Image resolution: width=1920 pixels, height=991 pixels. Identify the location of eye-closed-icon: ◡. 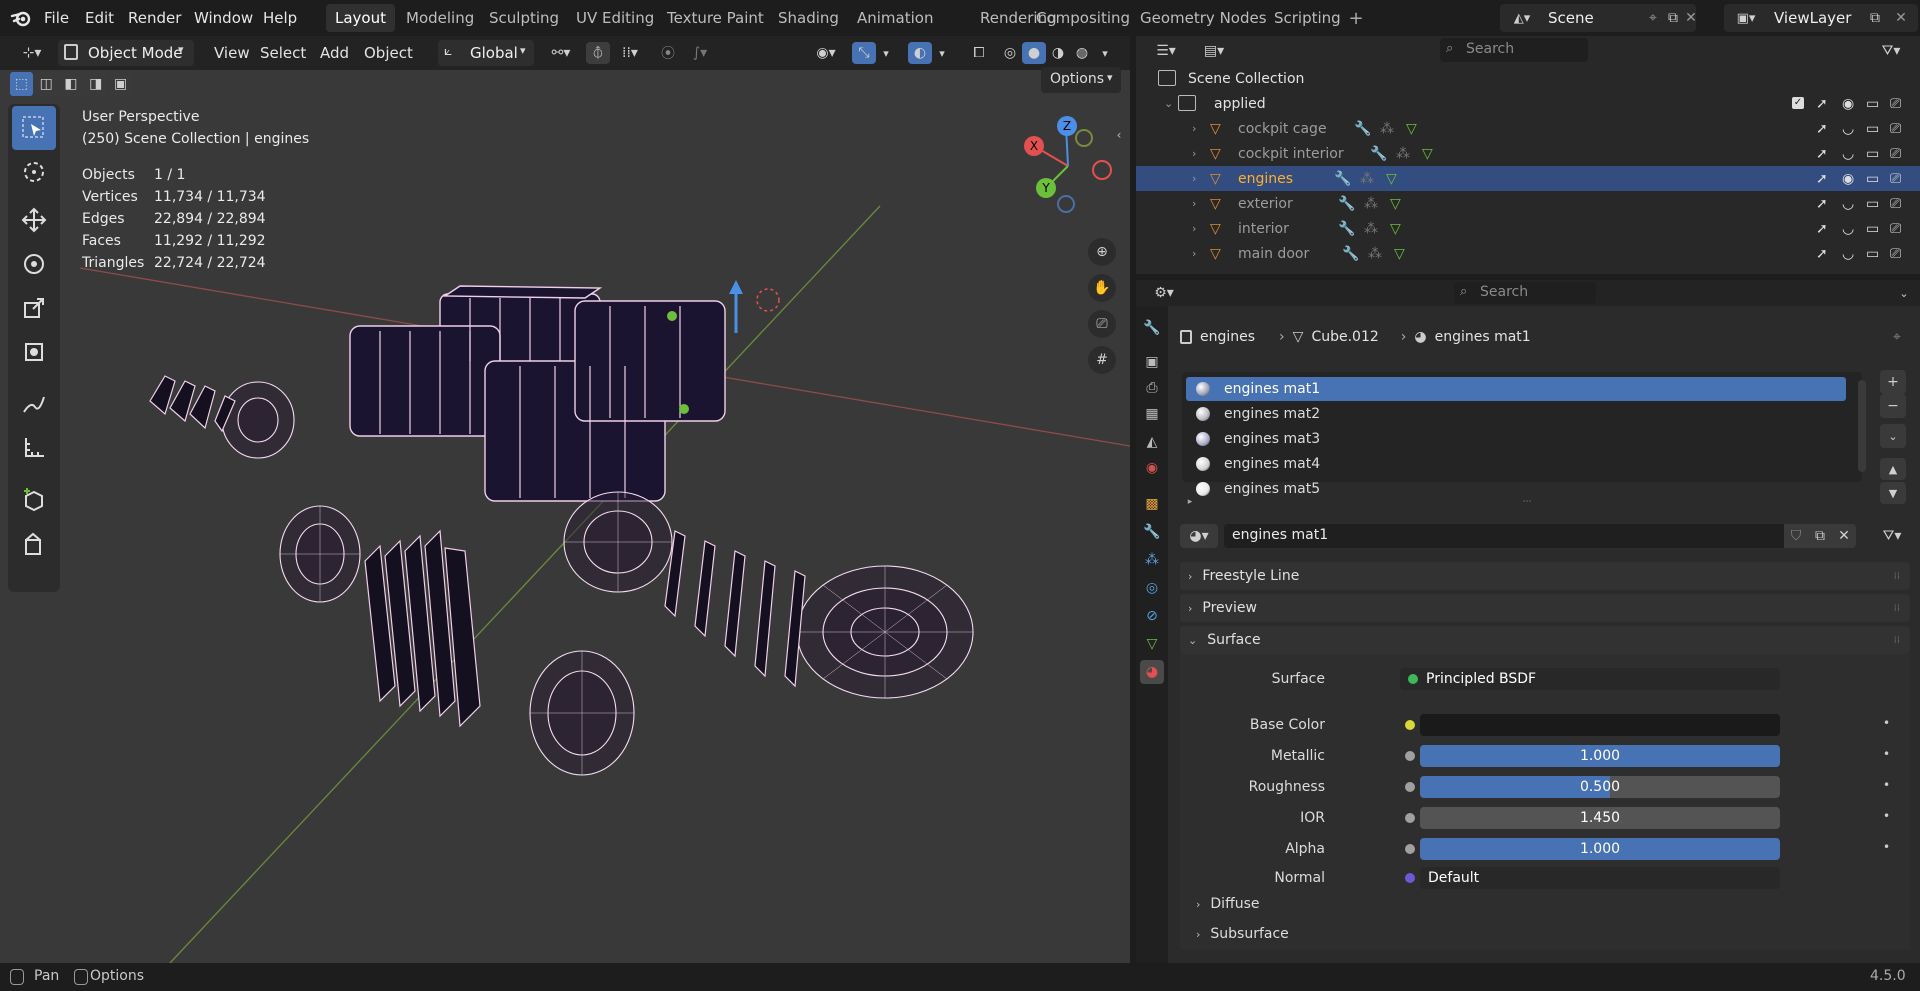
(1848, 204).